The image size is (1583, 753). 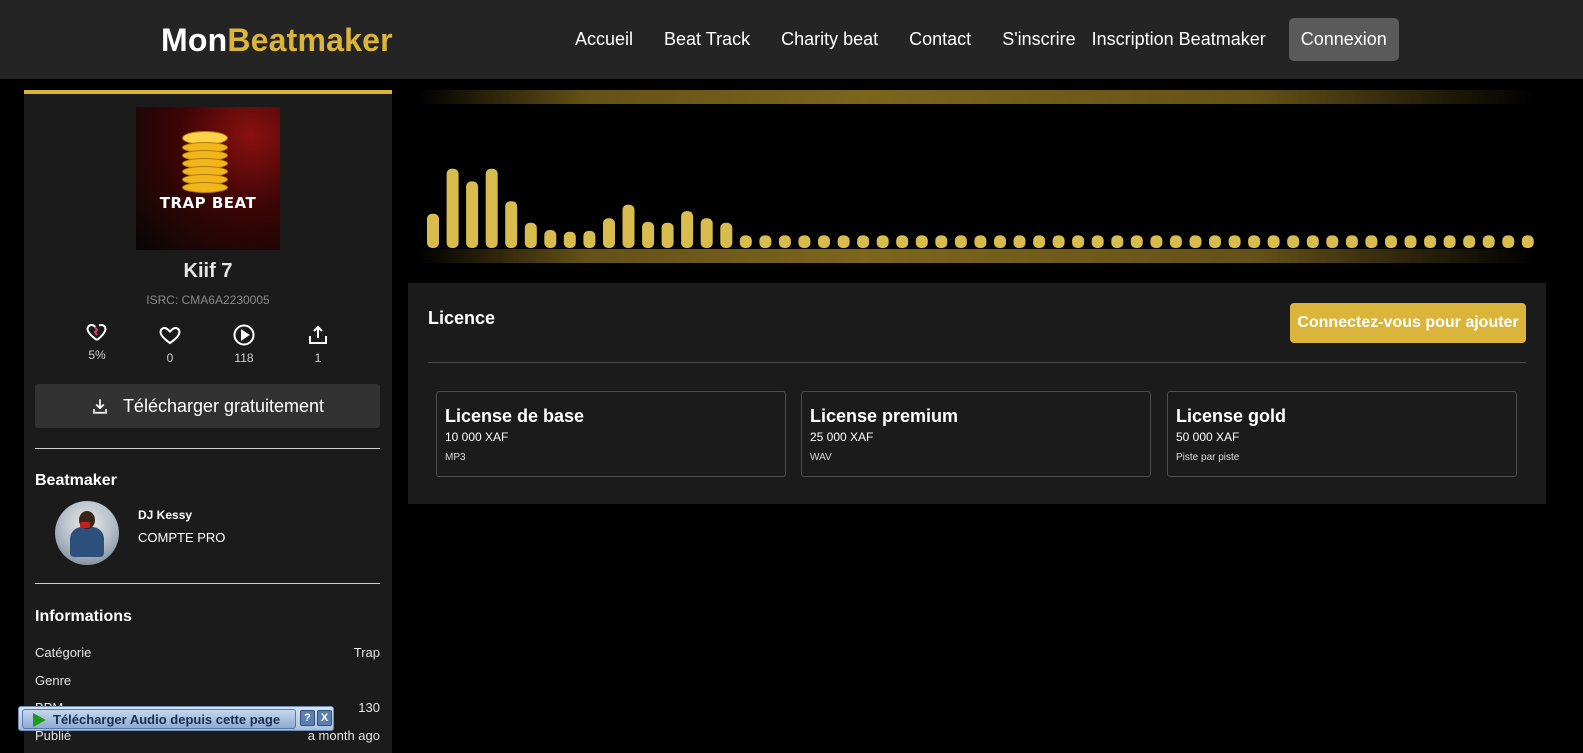 What do you see at coordinates (170, 358) in the screenshot?
I see `stat-likes-value: 0` at bounding box center [170, 358].